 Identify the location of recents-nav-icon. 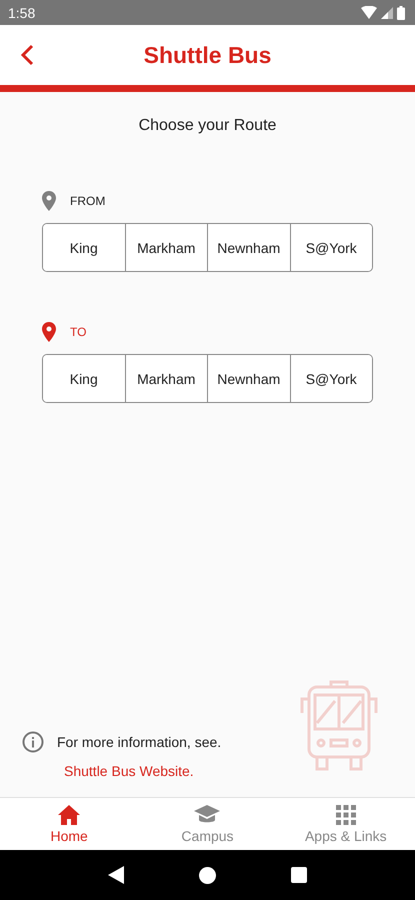
(299, 875).